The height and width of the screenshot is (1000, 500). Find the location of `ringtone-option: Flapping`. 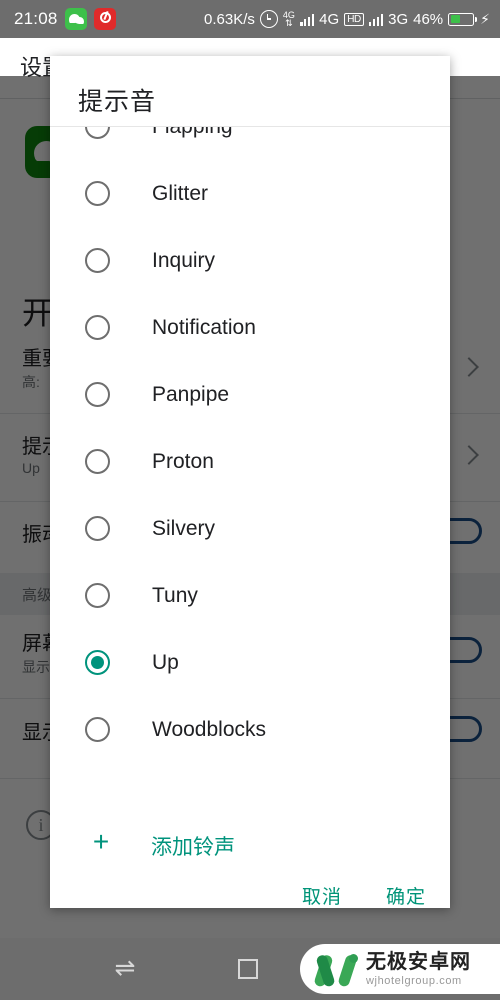

ringtone-option: Flapping is located at coordinates (250, 143).